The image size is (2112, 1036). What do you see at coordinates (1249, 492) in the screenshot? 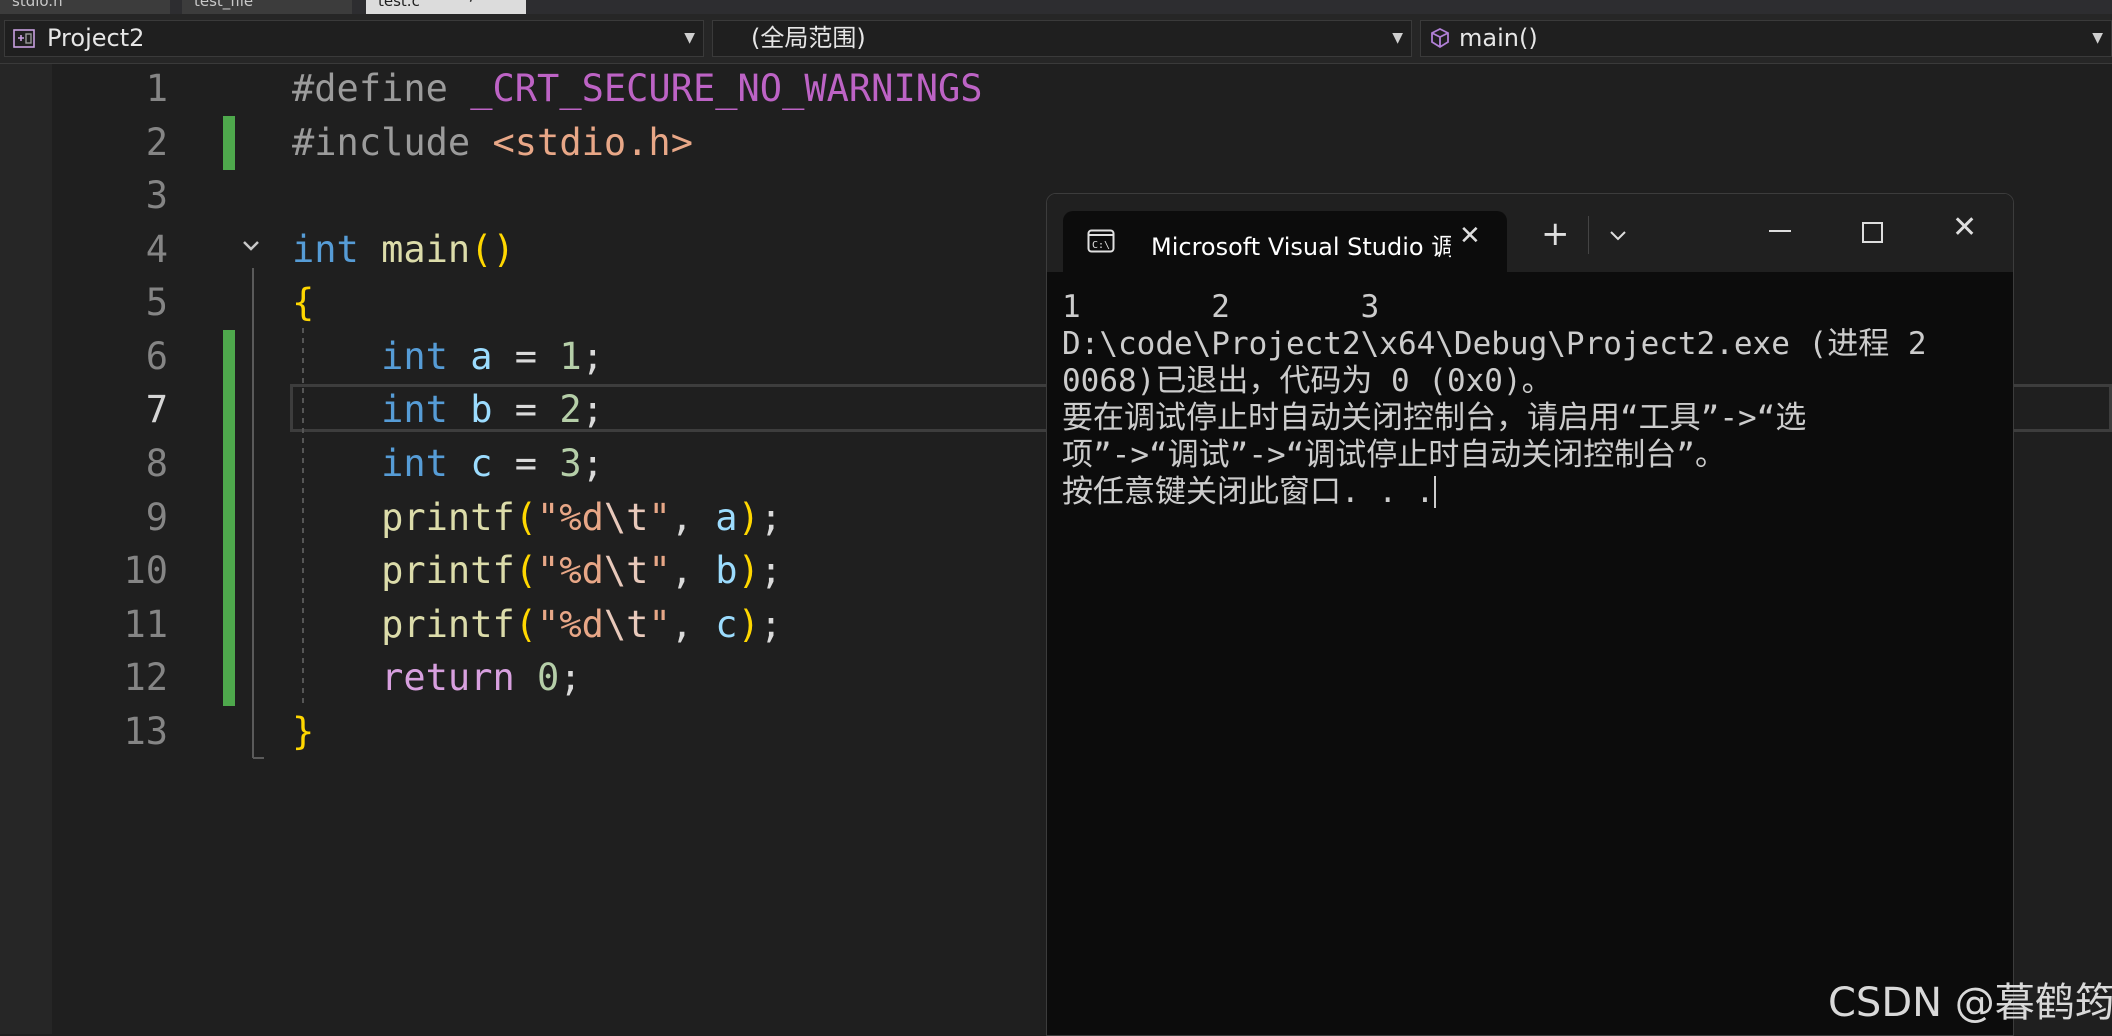
I see `console-line: 按任意键关闭此窗口. . .` at bounding box center [1249, 492].